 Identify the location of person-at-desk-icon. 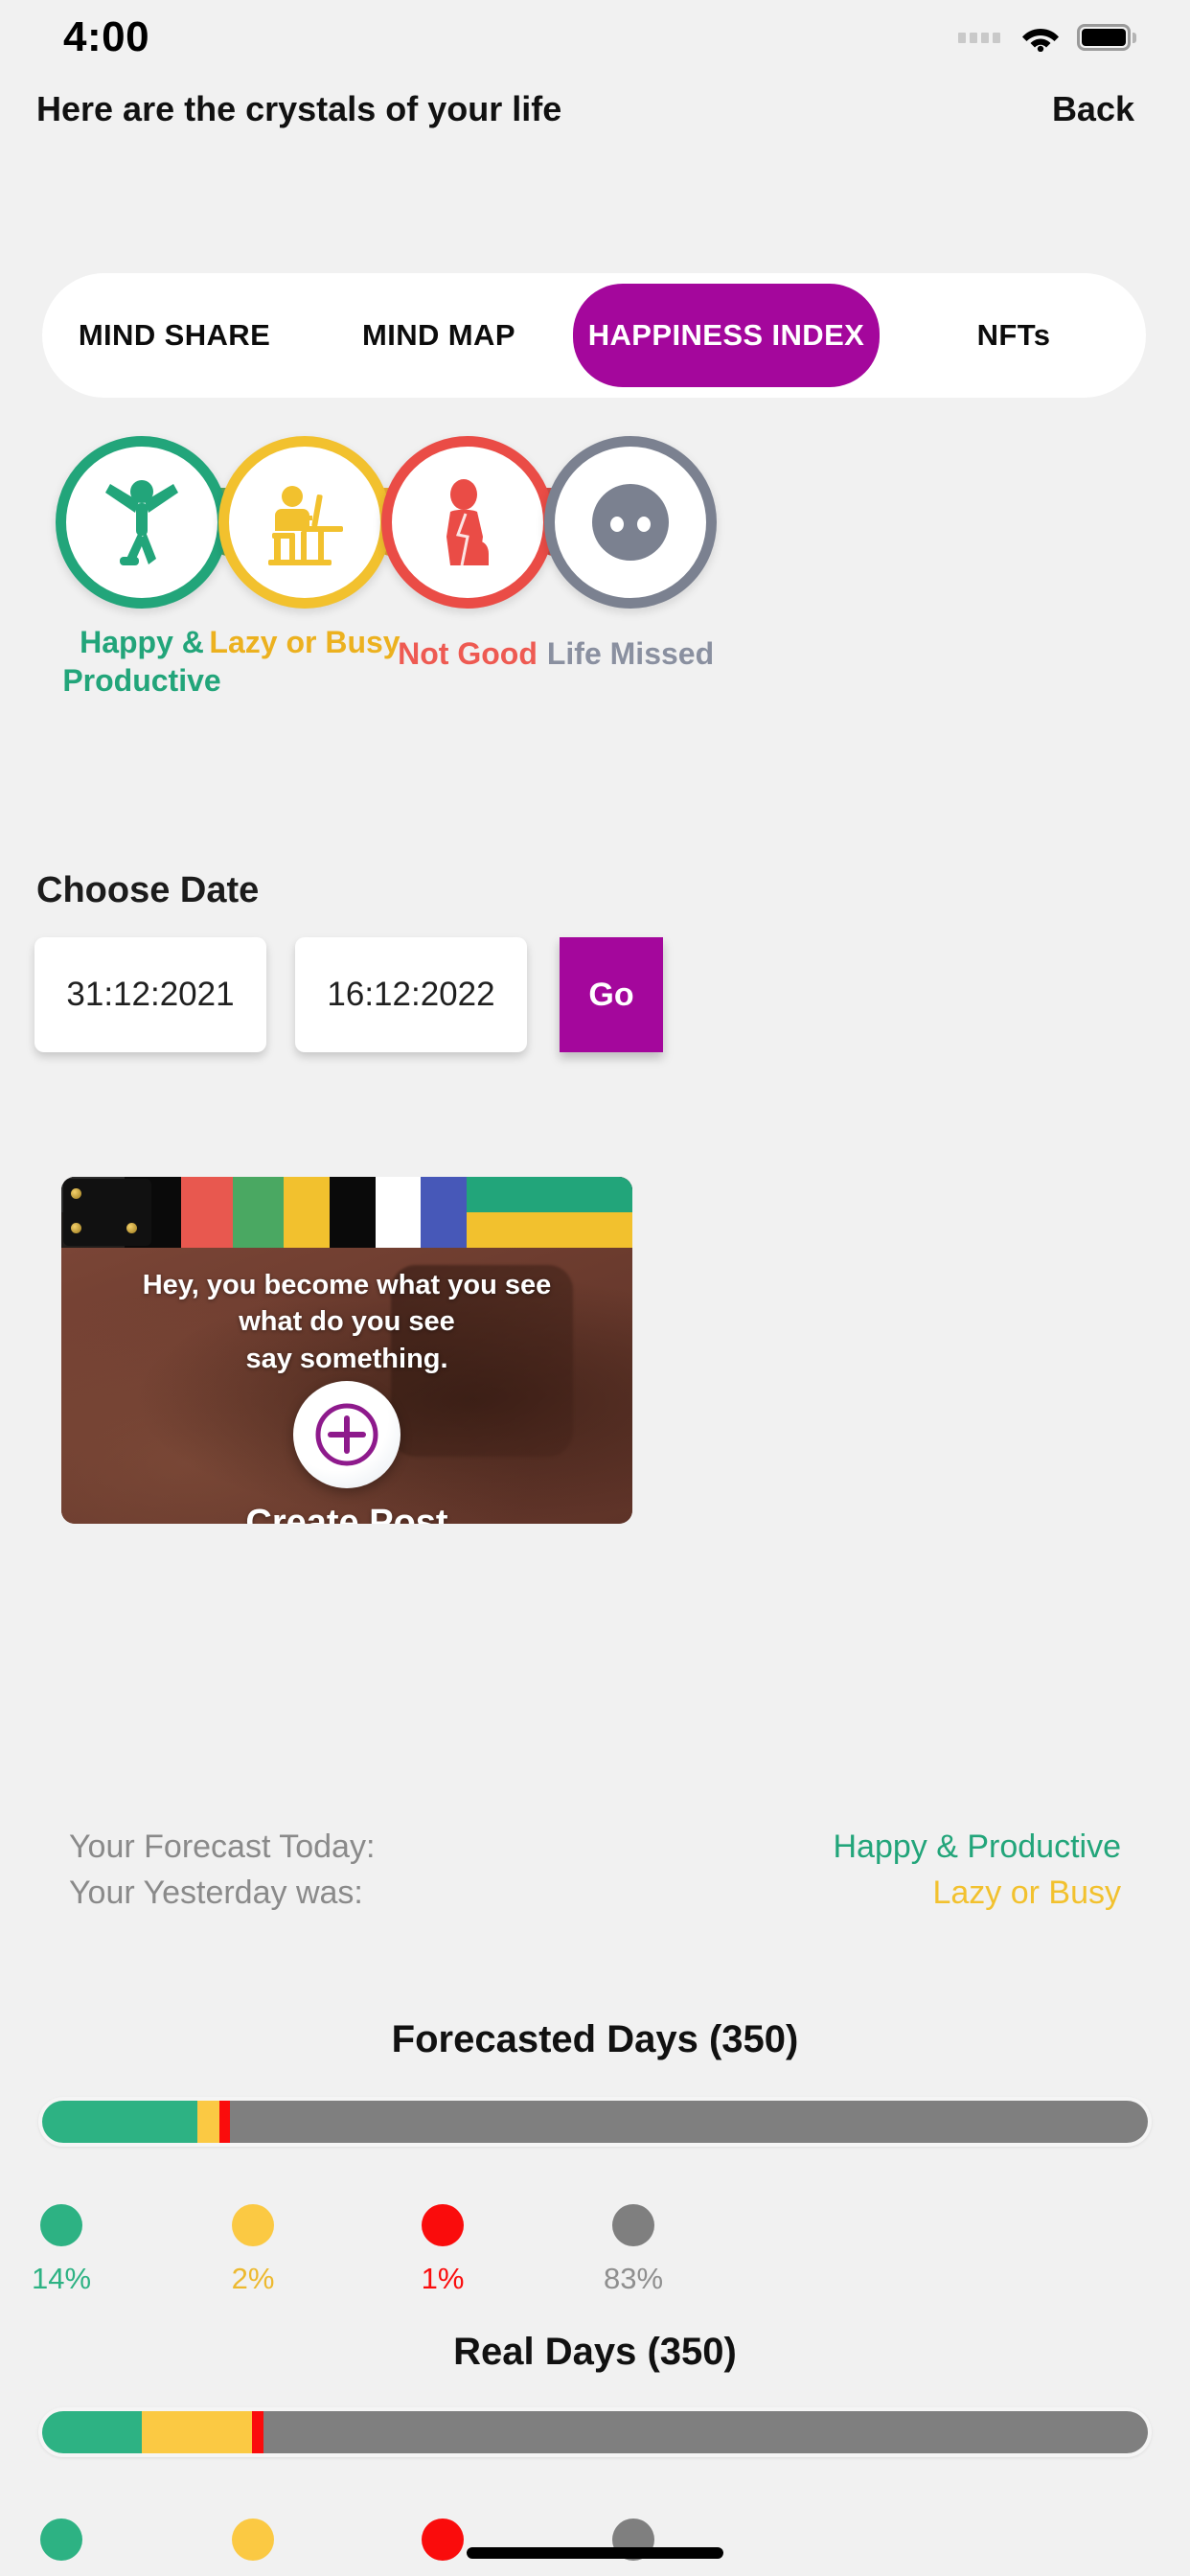
(305, 525).